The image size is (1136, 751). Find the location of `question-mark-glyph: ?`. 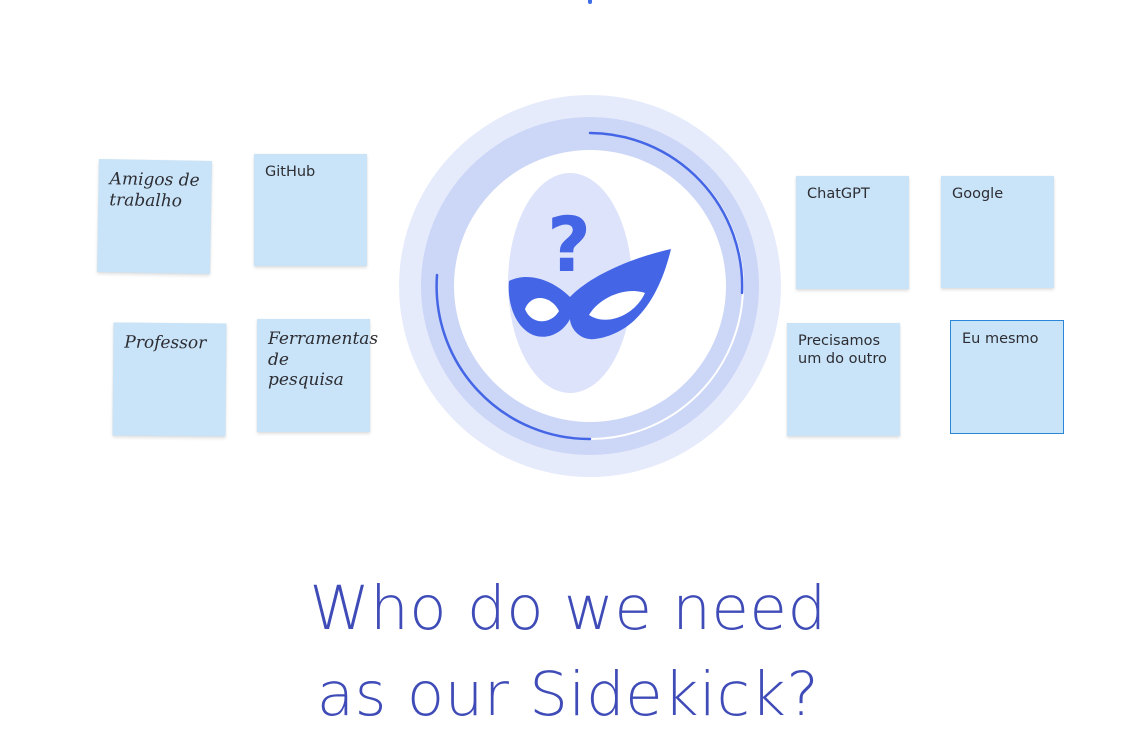

question-mark-glyph: ? is located at coordinates (569, 244).